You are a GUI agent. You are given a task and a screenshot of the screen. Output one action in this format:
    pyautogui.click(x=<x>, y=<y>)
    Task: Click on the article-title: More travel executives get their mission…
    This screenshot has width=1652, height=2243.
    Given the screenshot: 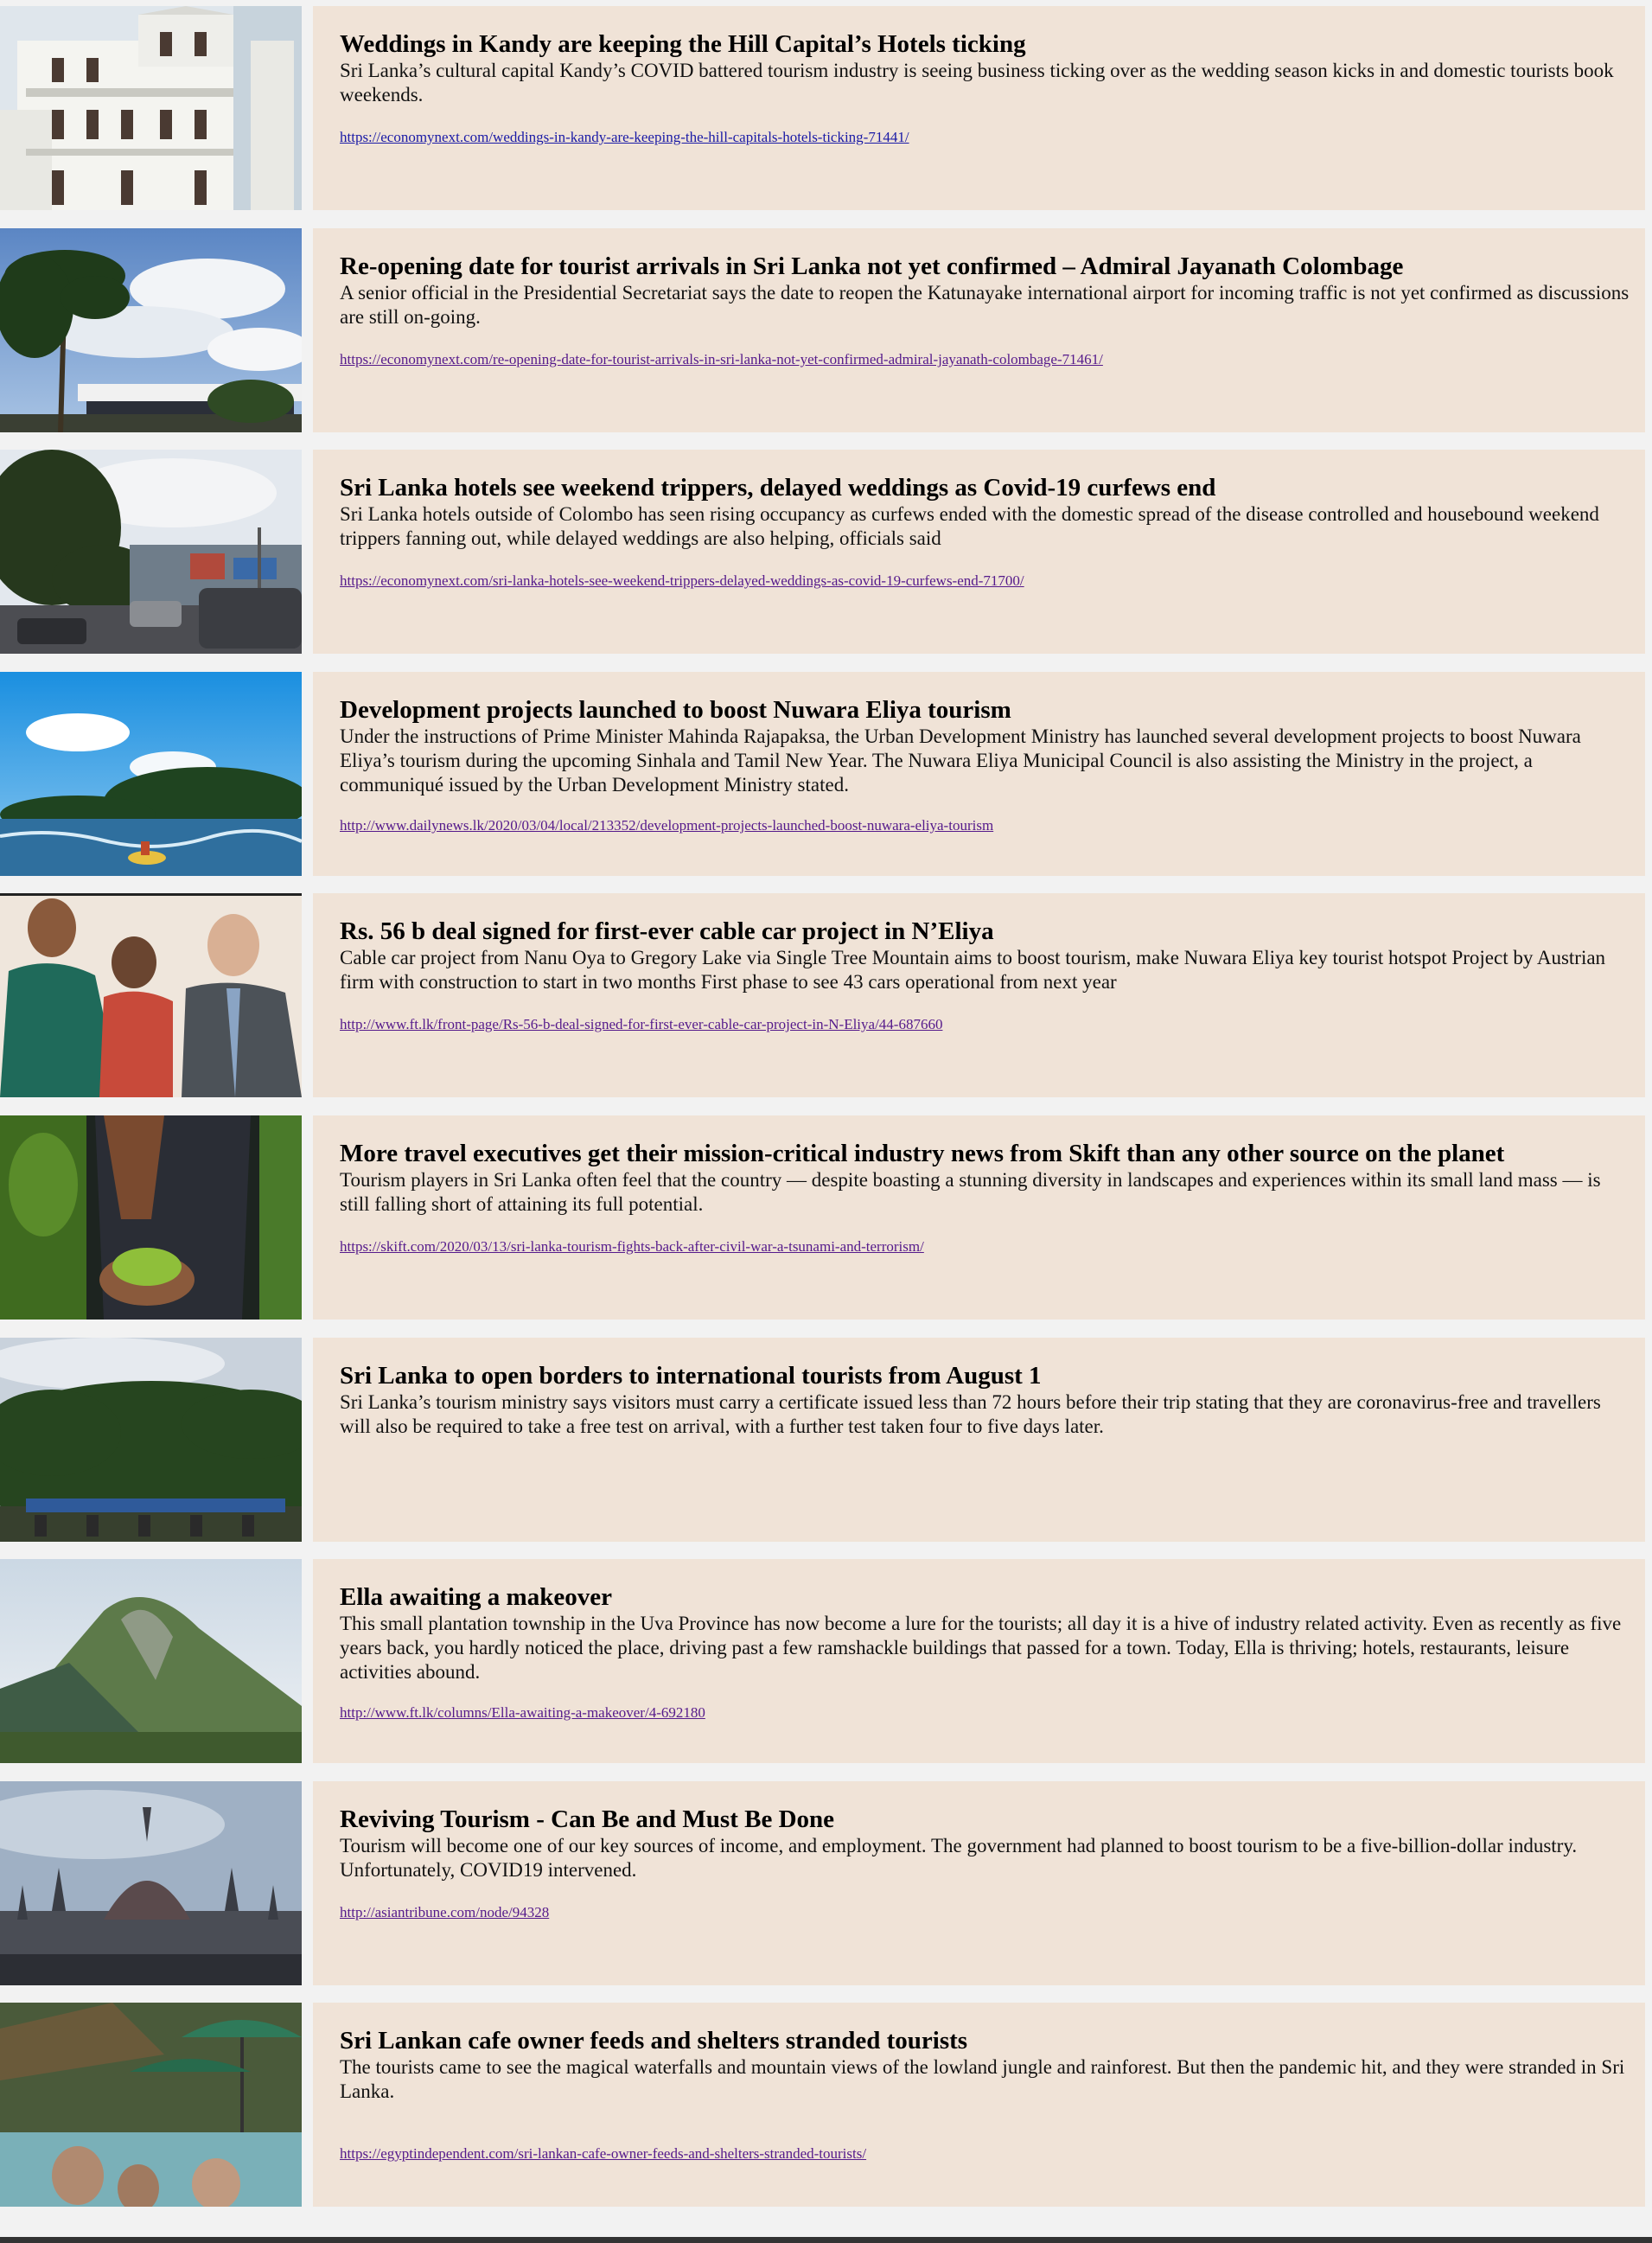 What is the action you would take?
    pyautogui.click(x=922, y=1153)
    